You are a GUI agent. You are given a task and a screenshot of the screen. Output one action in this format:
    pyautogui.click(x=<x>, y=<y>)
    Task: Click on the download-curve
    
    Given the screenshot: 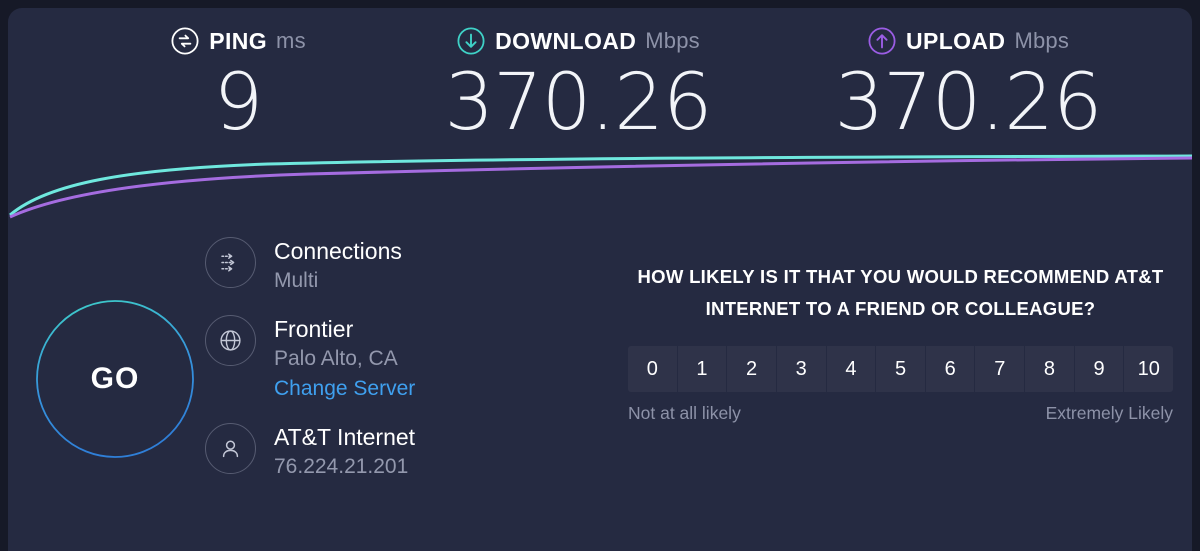 What is the action you would take?
    pyautogui.click(x=600, y=185)
    